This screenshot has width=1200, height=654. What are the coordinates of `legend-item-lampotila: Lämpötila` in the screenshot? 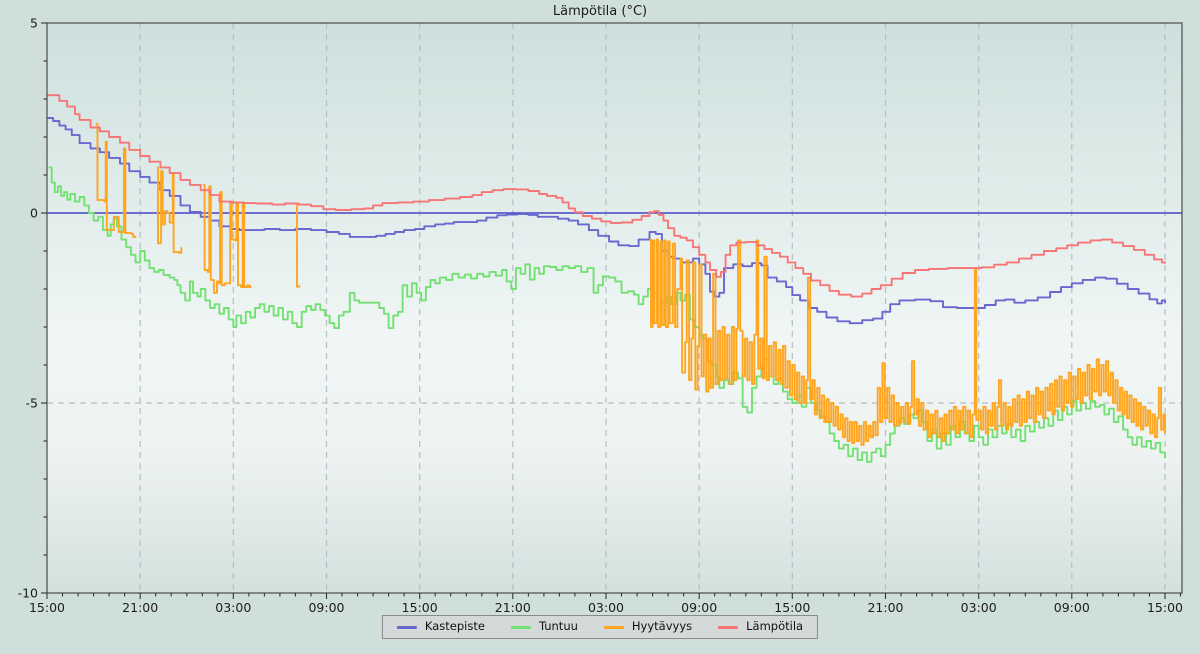 It's located at (760, 627).